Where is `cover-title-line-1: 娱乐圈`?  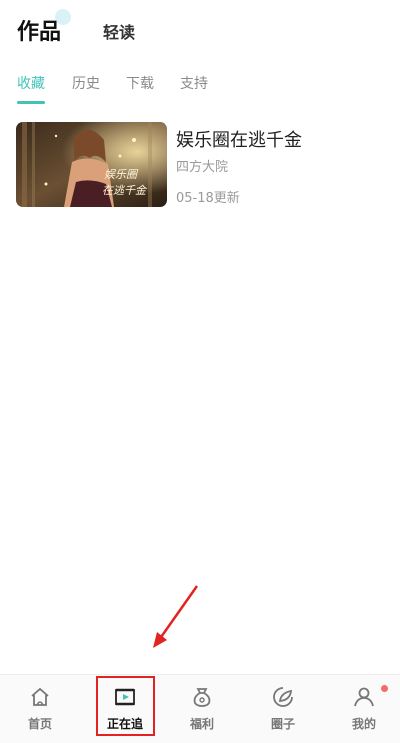 cover-title-line-1: 娱乐圈 is located at coordinates (120, 174).